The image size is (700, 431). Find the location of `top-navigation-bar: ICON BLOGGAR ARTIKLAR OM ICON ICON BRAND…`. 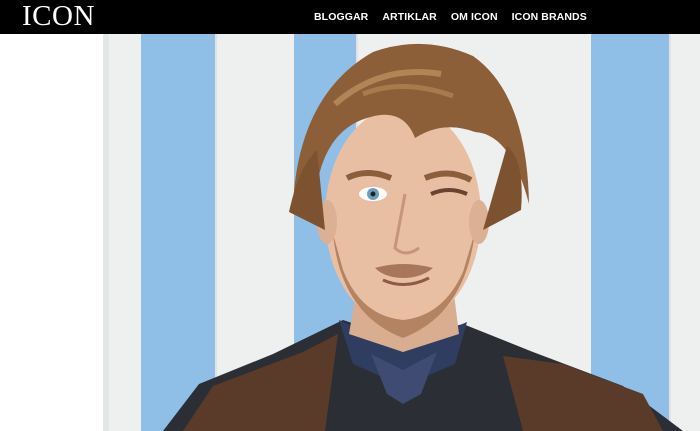

top-navigation-bar: ICON BLOGGAR ARTIKLAR OM ICON ICON BRAND… is located at coordinates (350, 17).